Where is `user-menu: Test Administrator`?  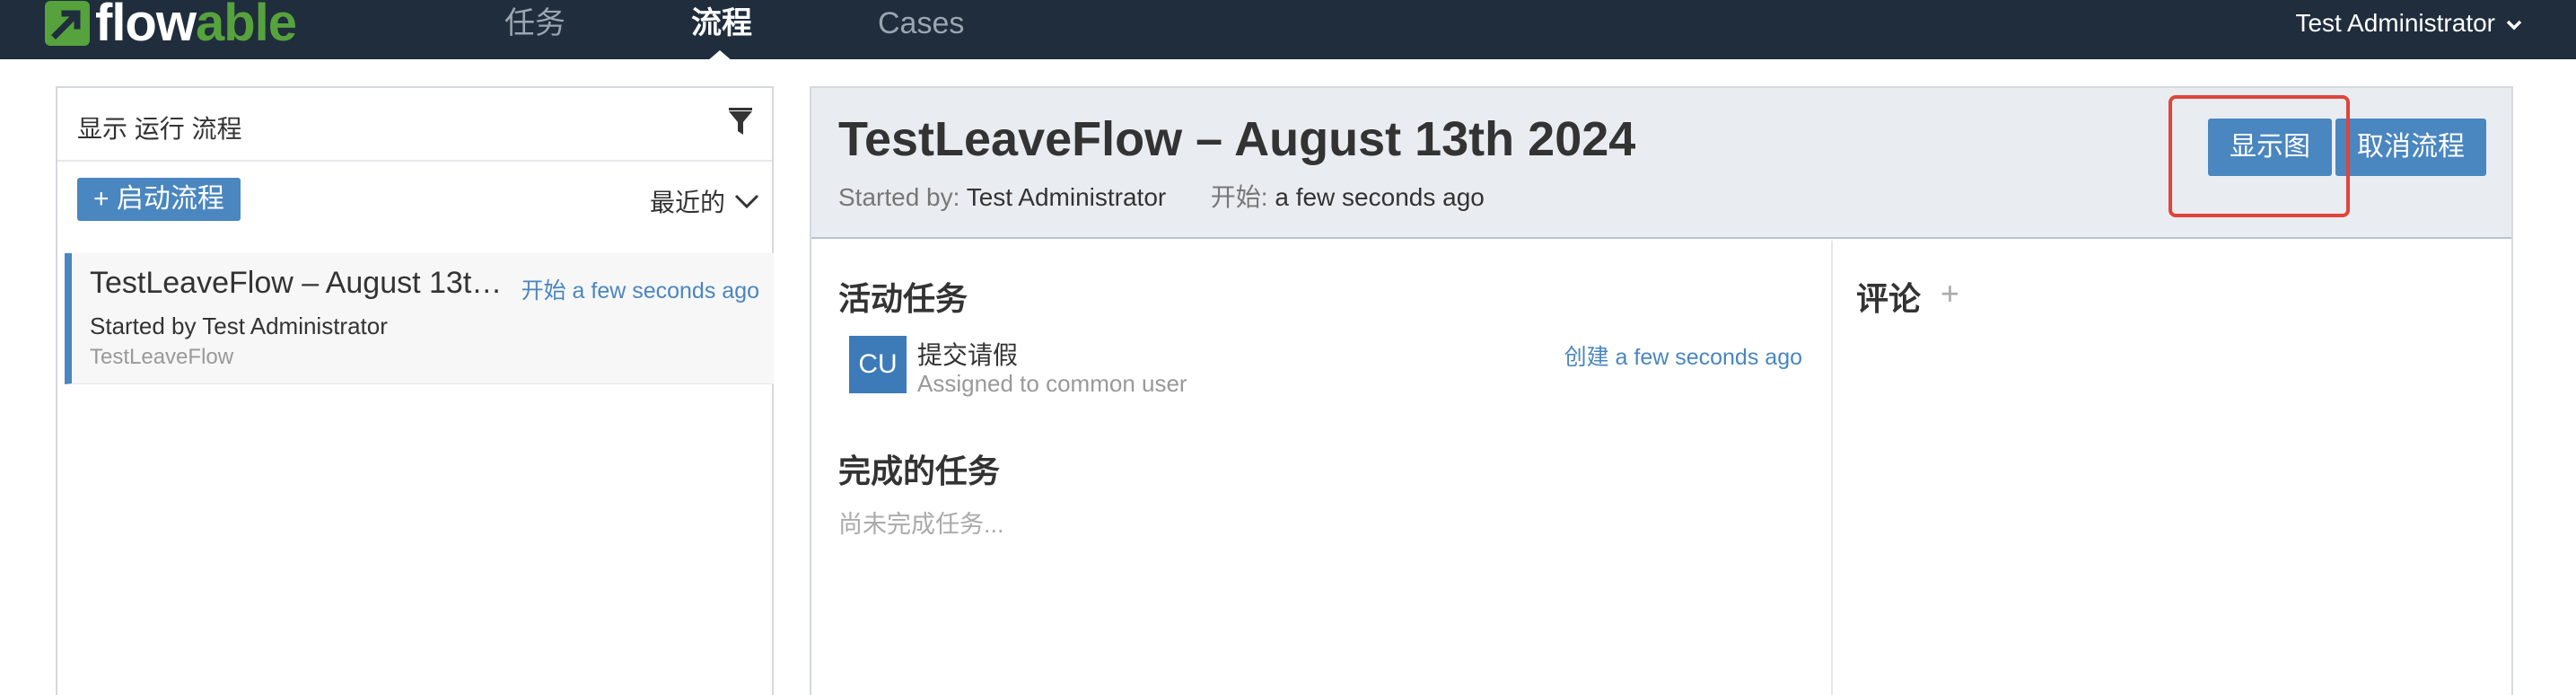 user-menu: Test Administrator is located at coordinates (2408, 23).